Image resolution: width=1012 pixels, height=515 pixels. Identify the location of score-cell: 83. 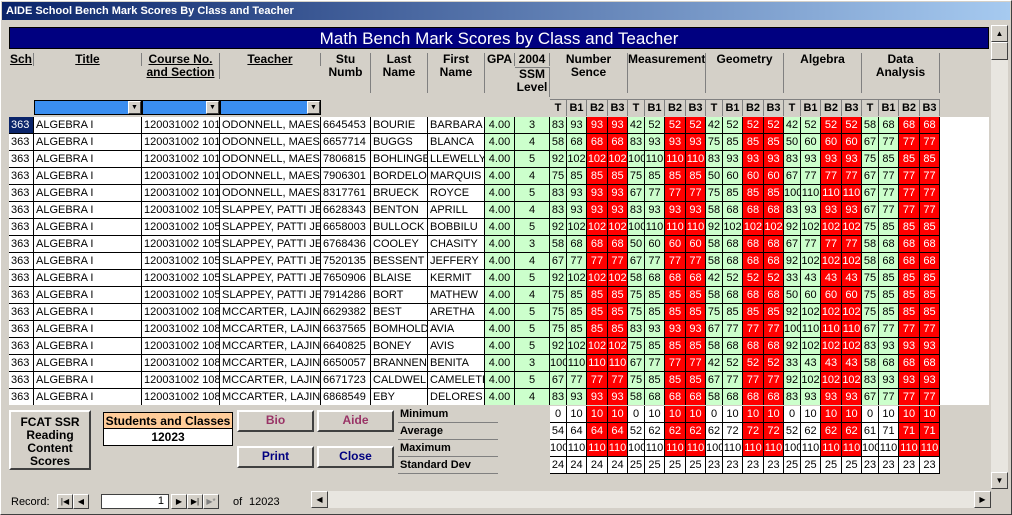
(558, 125).